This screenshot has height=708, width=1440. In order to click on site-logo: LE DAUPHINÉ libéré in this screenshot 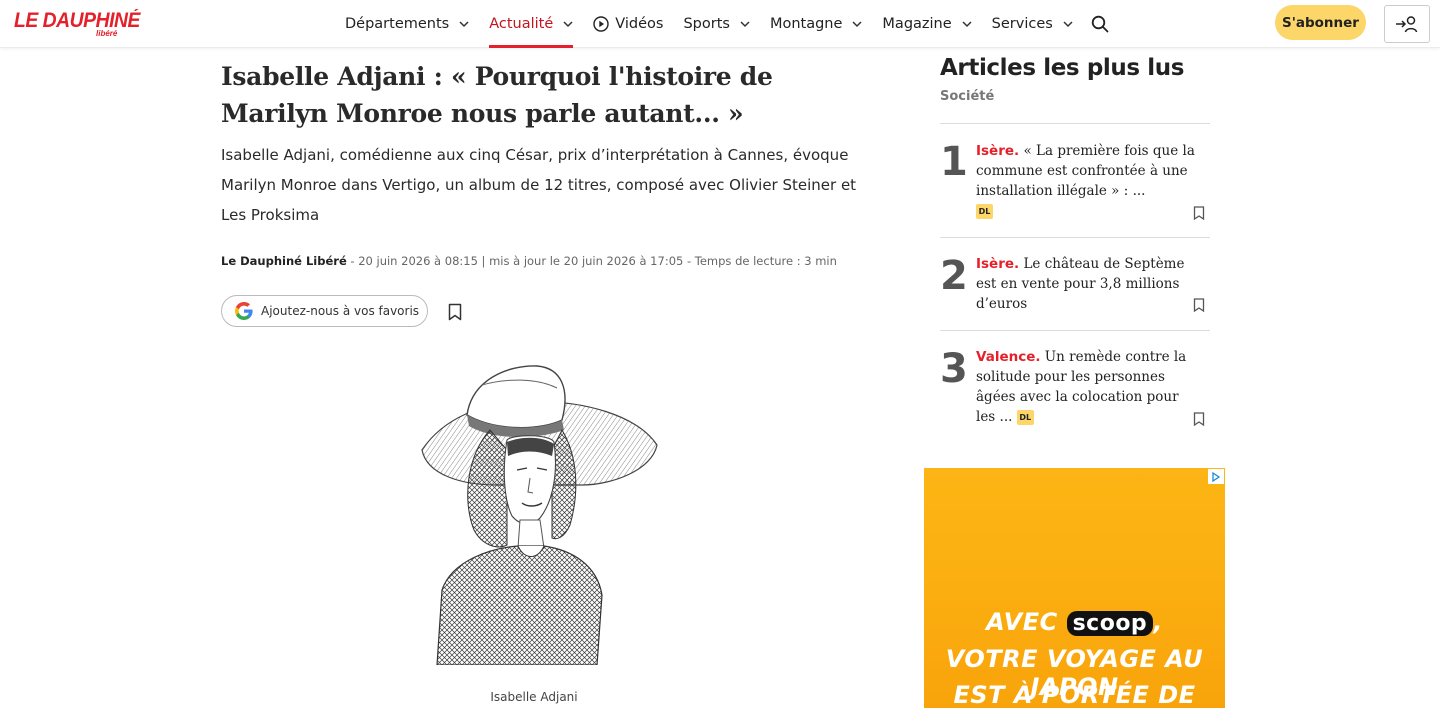, I will do `click(82, 24)`.